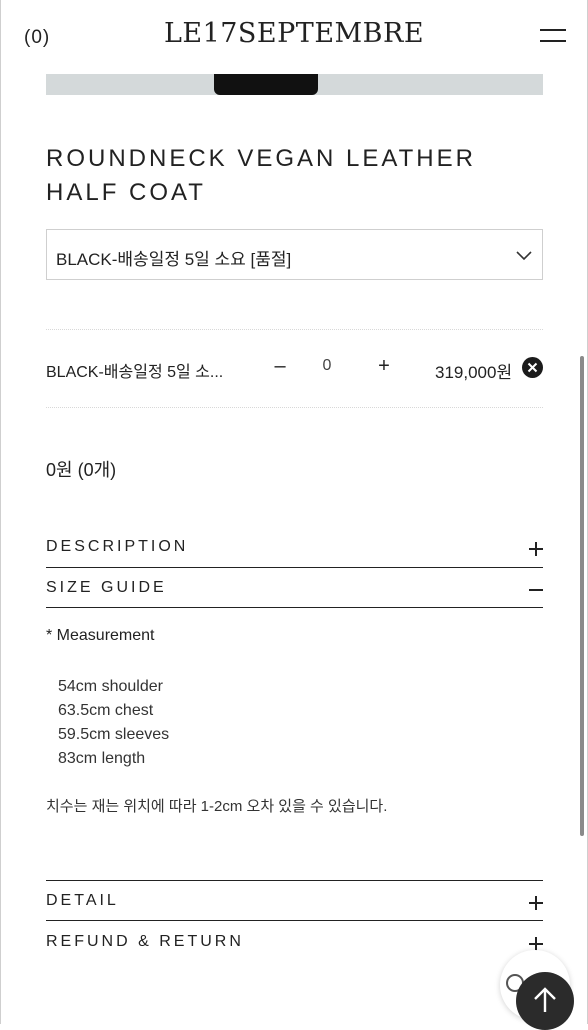 Image resolution: width=588 pixels, height=1030 pixels. I want to click on hamburger-icon, so click(553, 35).